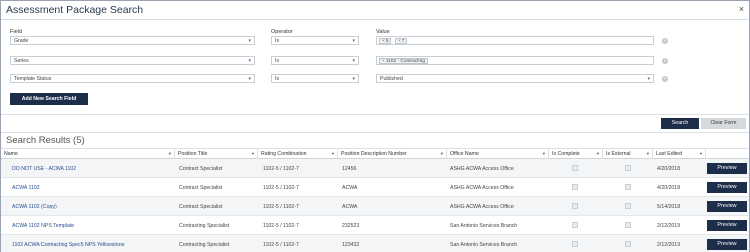  Describe the element at coordinates (43, 226) in the screenshot. I see `row-name-link: ACWA 1102 NPS Template` at that location.